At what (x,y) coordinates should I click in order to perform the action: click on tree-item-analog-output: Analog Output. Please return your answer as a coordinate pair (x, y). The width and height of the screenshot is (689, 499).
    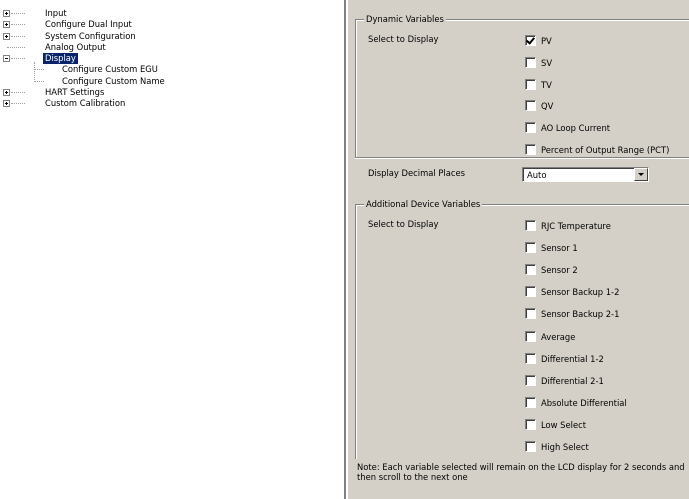
    Looking at the image, I should click on (170, 47).